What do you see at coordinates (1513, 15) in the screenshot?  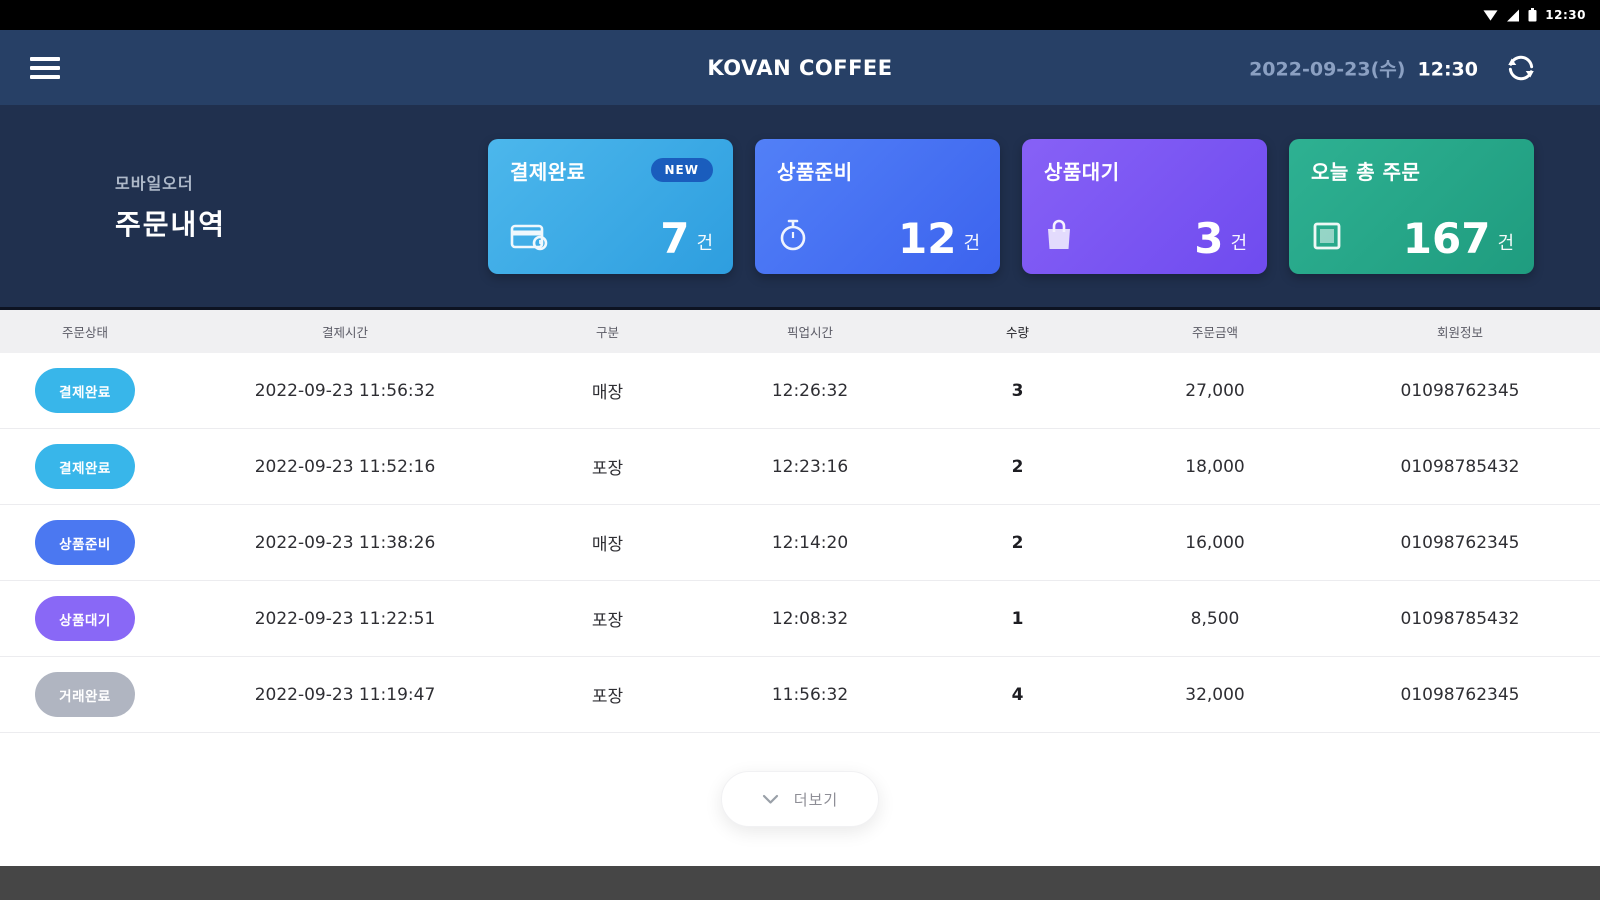 I see `cellular-signal-icon` at bounding box center [1513, 15].